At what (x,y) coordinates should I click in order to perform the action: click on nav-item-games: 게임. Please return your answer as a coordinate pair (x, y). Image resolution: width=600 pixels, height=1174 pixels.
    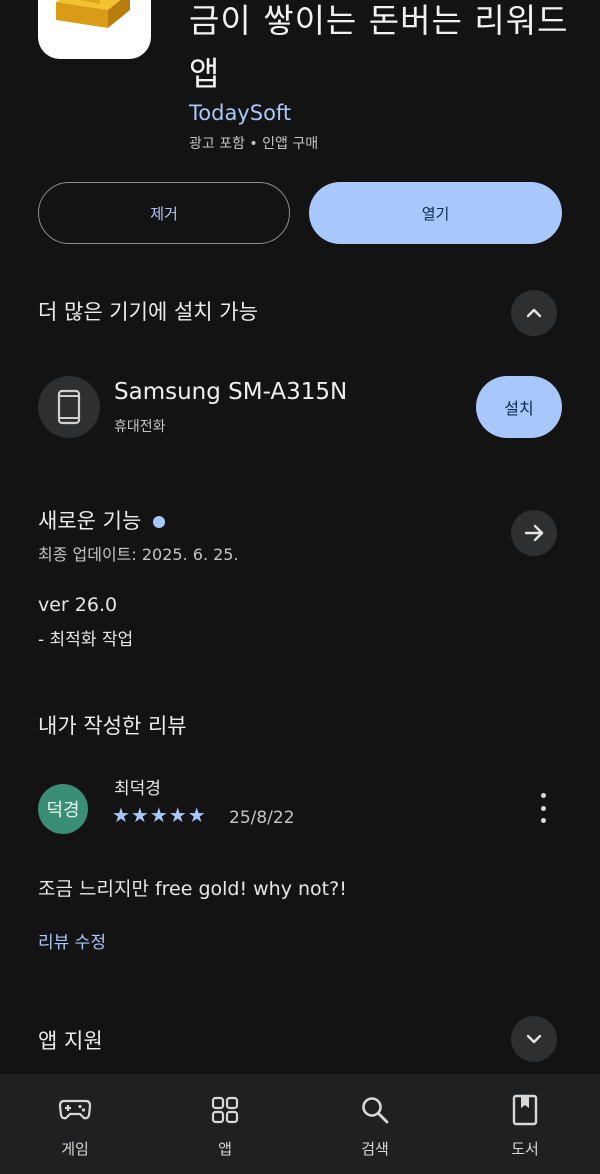
    Looking at the image, I should click on (75, 1124).